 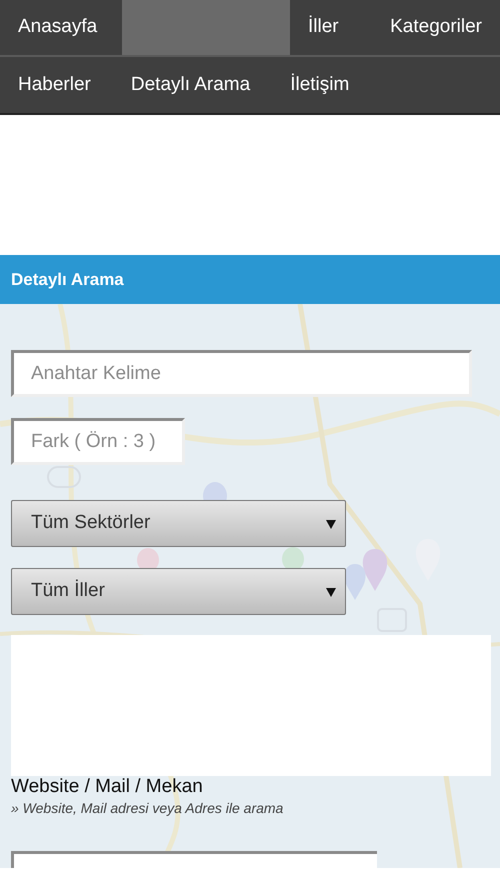 I want to click on text-field: Fark ( Örn : 3 ), so click(x=98, y=441).